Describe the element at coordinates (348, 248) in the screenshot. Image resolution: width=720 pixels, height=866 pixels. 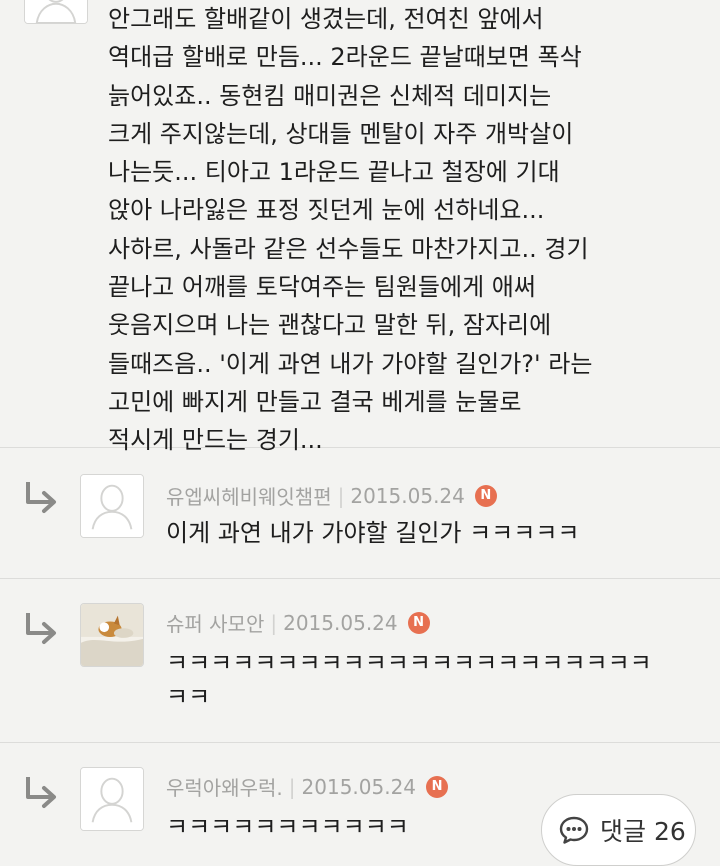
I see `comment-line: 사하르, 사돌라 같은 선수들도 마찬가지고.. 경기` at that location.